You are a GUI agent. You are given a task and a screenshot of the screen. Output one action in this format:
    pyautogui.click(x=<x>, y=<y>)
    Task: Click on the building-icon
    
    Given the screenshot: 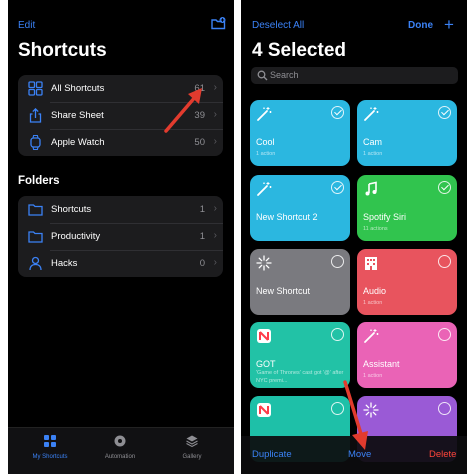 What is the action you would take?
    pyautogui.click(x=371, y=263)
    